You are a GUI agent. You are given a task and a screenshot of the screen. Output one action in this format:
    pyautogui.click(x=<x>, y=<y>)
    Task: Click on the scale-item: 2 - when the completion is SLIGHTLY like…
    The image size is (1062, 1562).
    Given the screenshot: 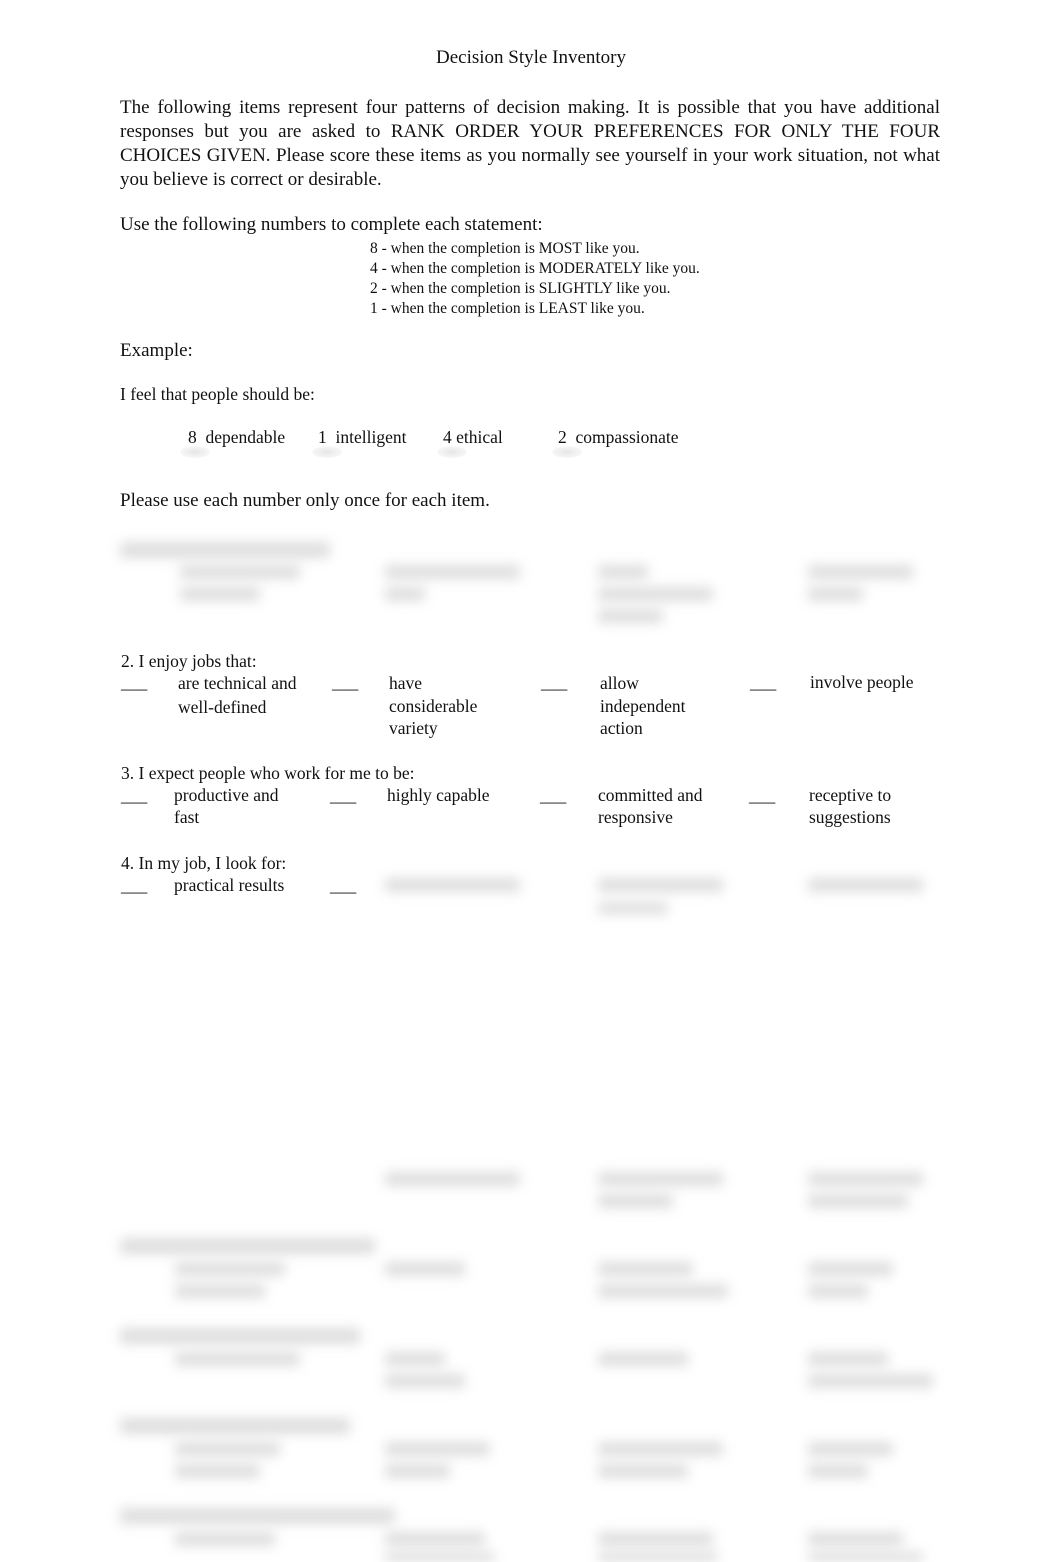 What is the action you would take?
    pyautogui.click(x=520, y=288)
    